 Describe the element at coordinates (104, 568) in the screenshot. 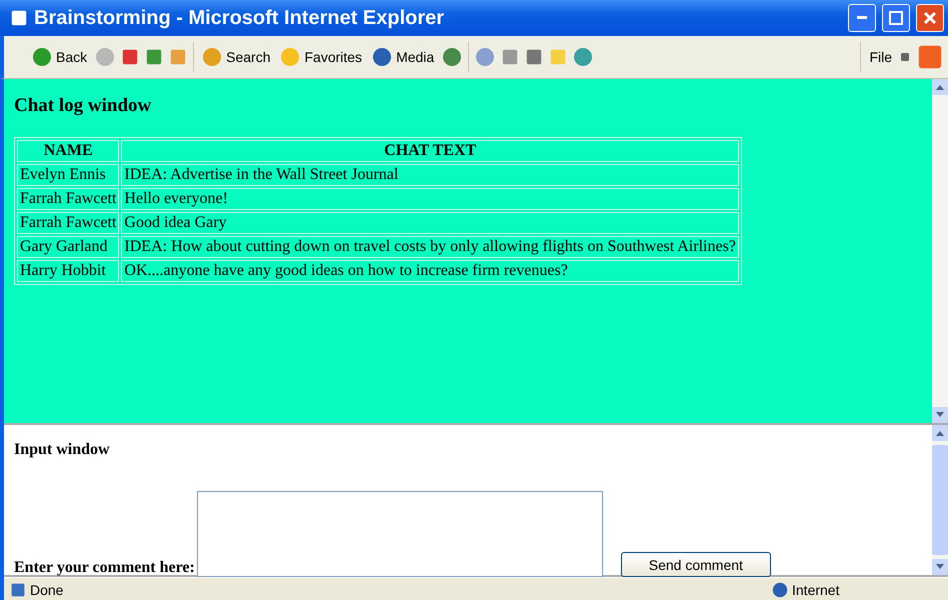

I see `comment-label: Enter your comment here:` at that location.